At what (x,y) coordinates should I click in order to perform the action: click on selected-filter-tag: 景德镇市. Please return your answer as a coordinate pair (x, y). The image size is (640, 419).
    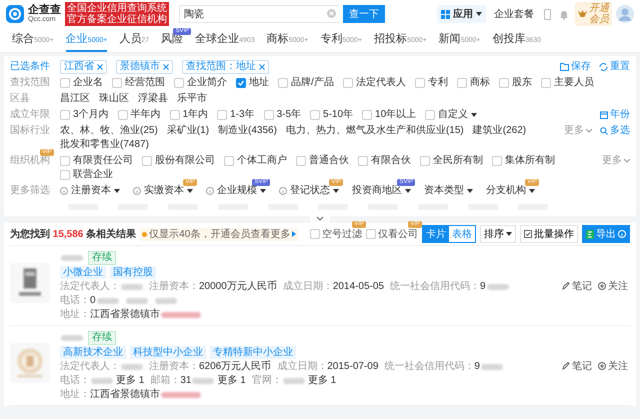
    Looking at the image, I should click on (144, 67).